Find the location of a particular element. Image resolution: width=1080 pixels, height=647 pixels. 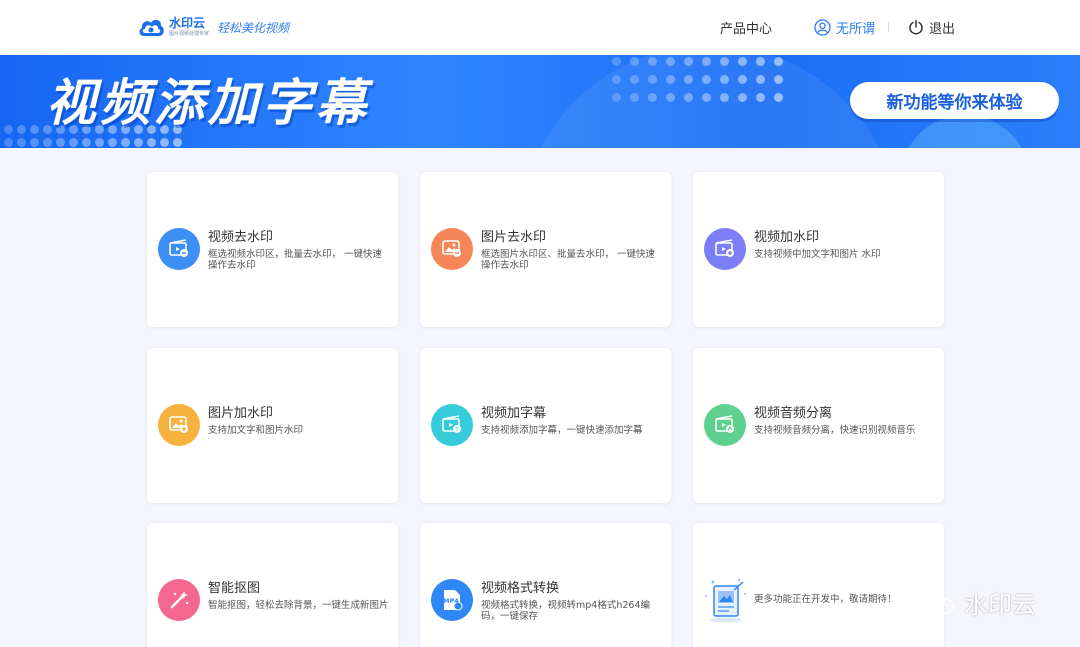

feature-card-description: 框选视频水印区，批量去水印， 一键快速操作去水印 is located at coordinates (295, 260).